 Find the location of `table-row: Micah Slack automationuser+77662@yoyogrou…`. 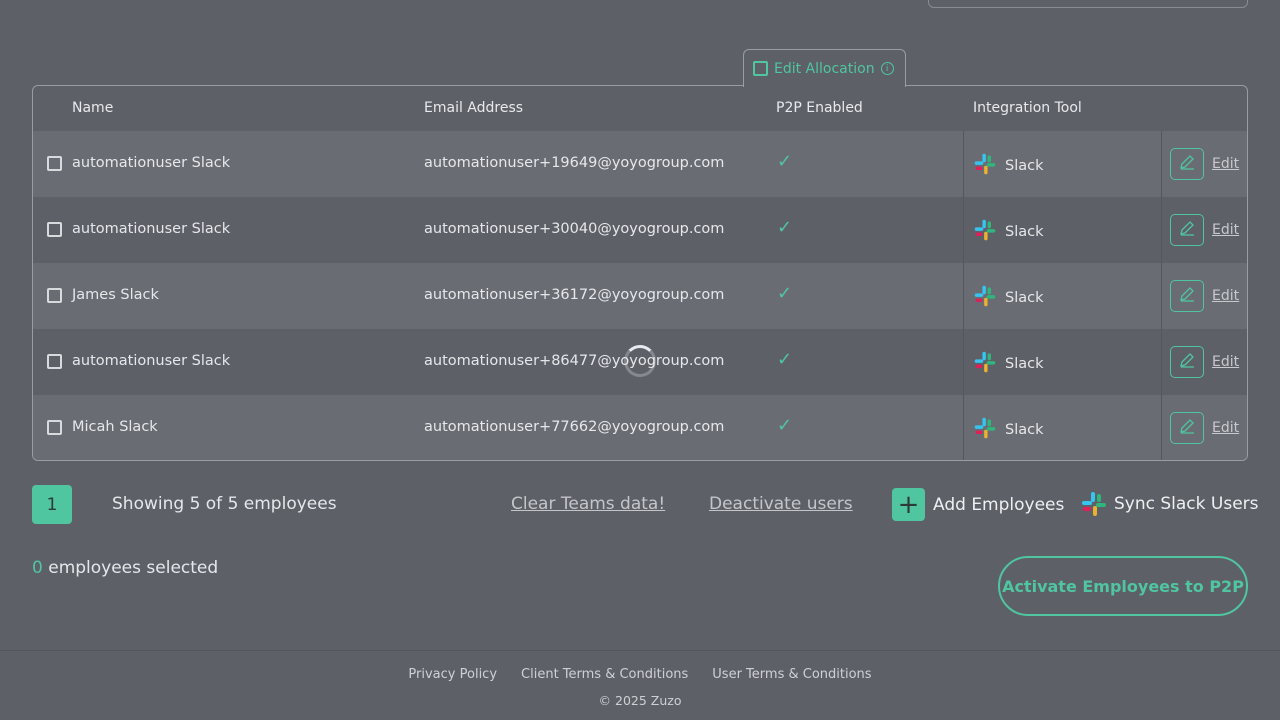

table-row: Micah Slack automationuser+77662@yoyogrou… is located at coordinates (640, 427).